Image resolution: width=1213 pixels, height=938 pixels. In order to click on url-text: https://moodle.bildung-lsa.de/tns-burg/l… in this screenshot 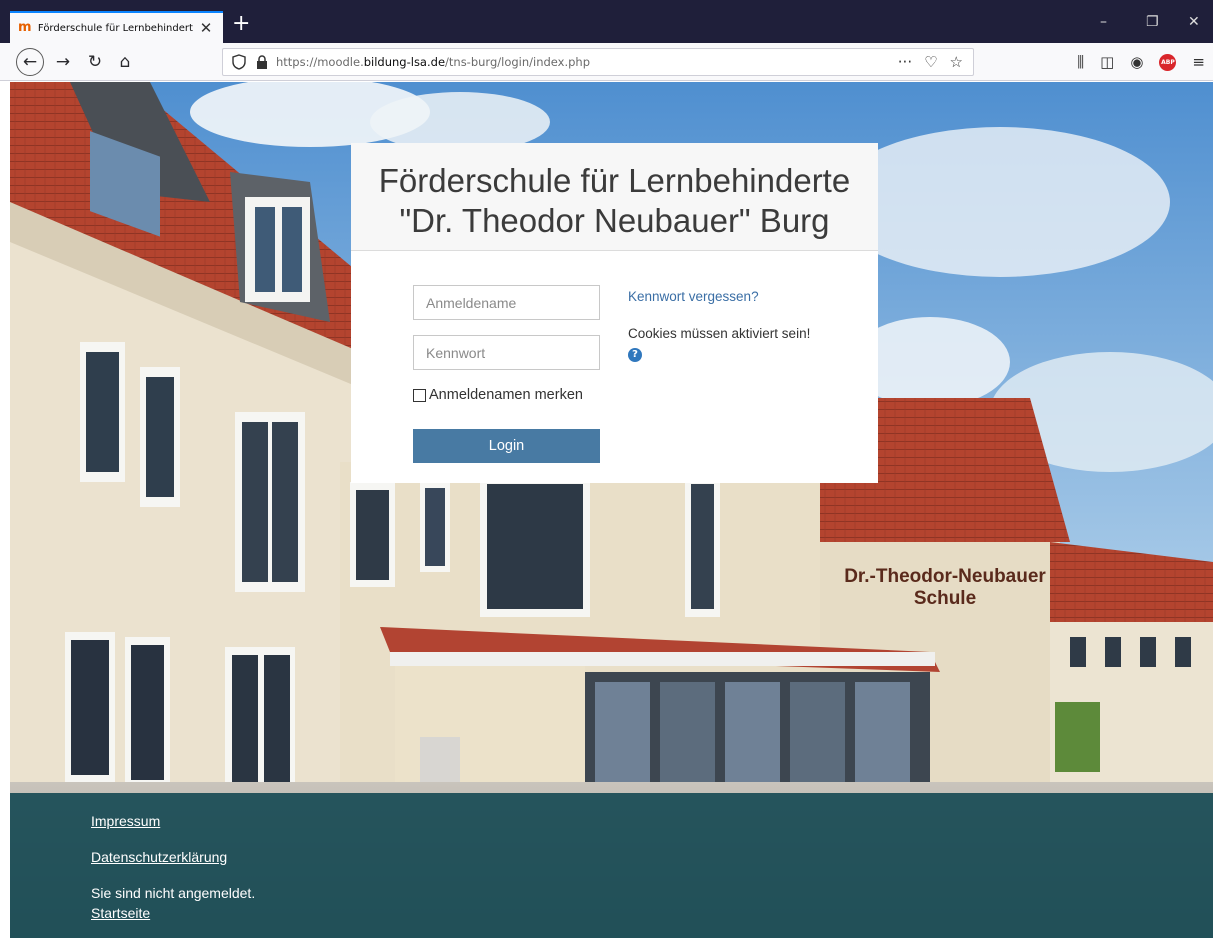, I will do `click(433, 62)`.